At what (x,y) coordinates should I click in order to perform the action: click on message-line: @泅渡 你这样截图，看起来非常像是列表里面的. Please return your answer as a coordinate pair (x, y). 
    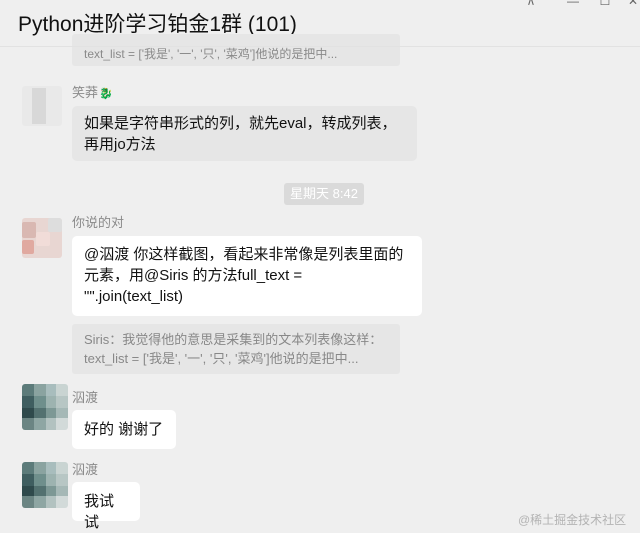
    Looking at the image, I should click on (244, 254).